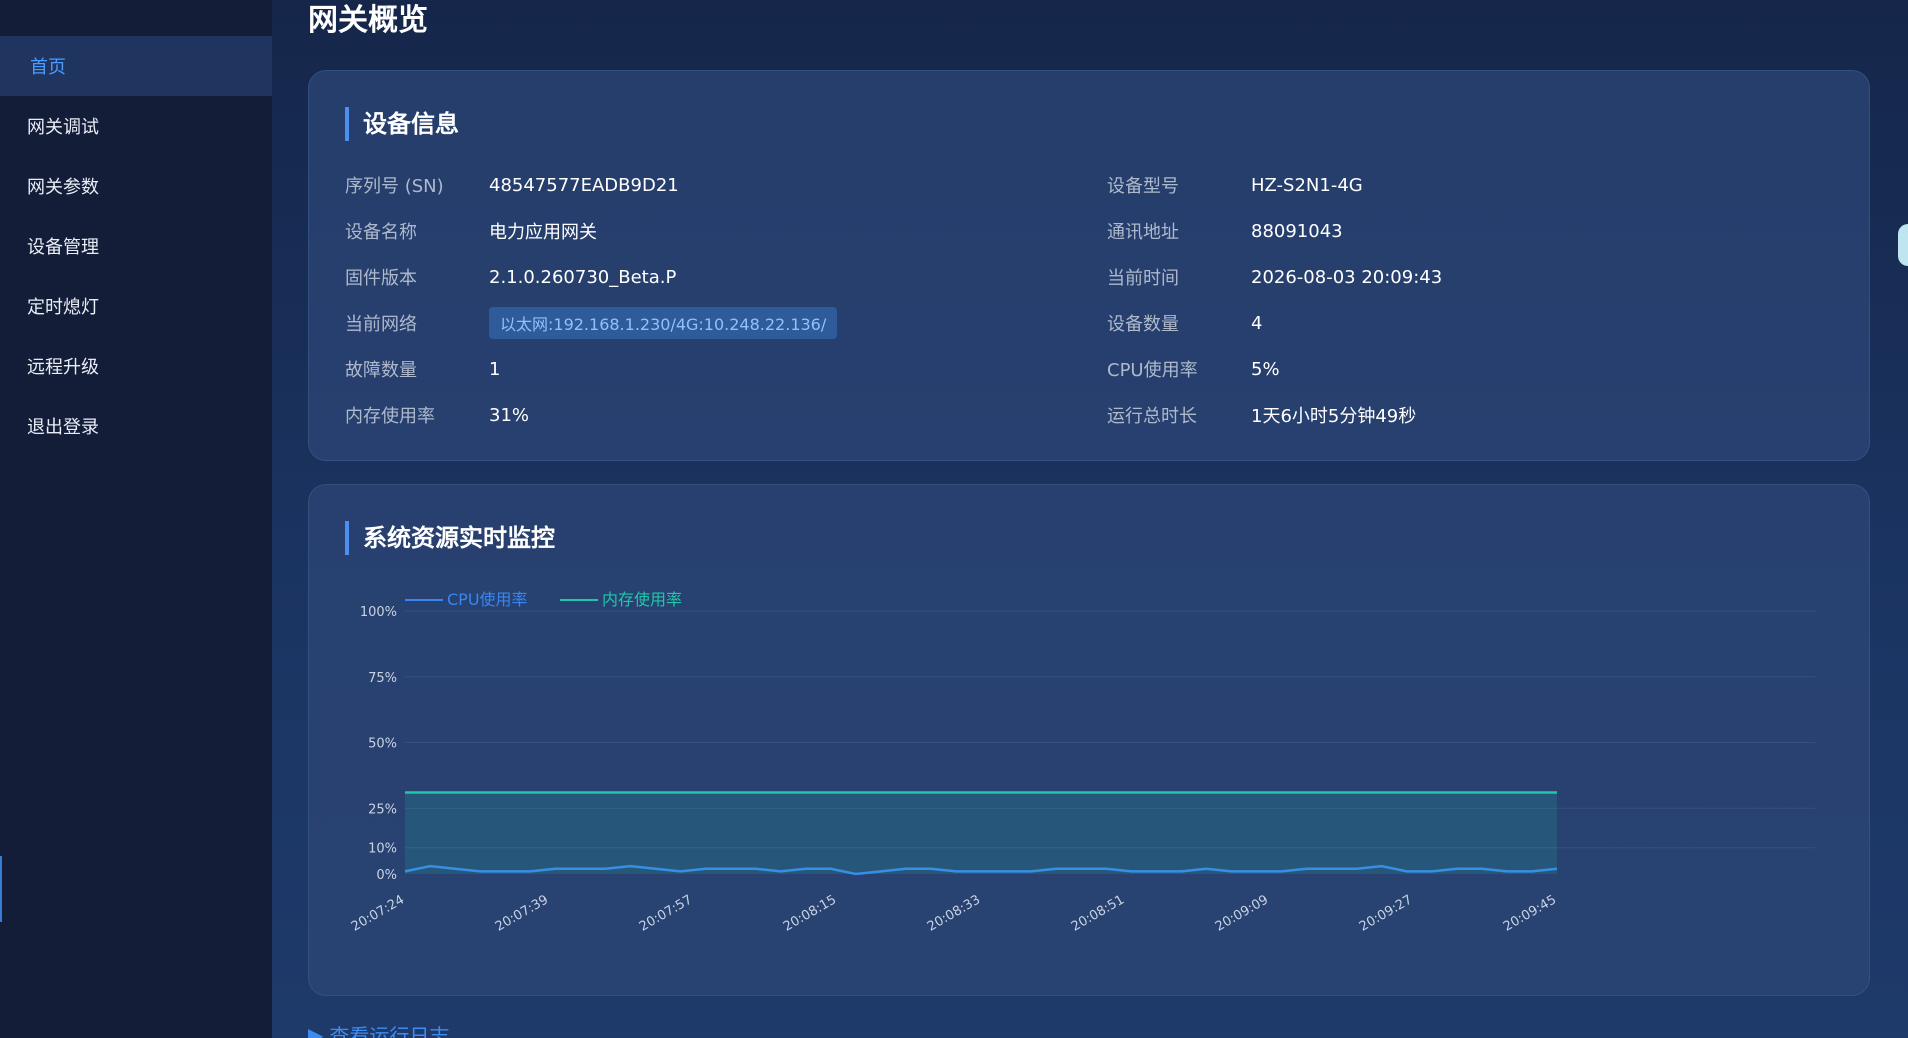  Describe the element at coordinates (981, 833) in the screenshot. I see `memory-area` at that location.